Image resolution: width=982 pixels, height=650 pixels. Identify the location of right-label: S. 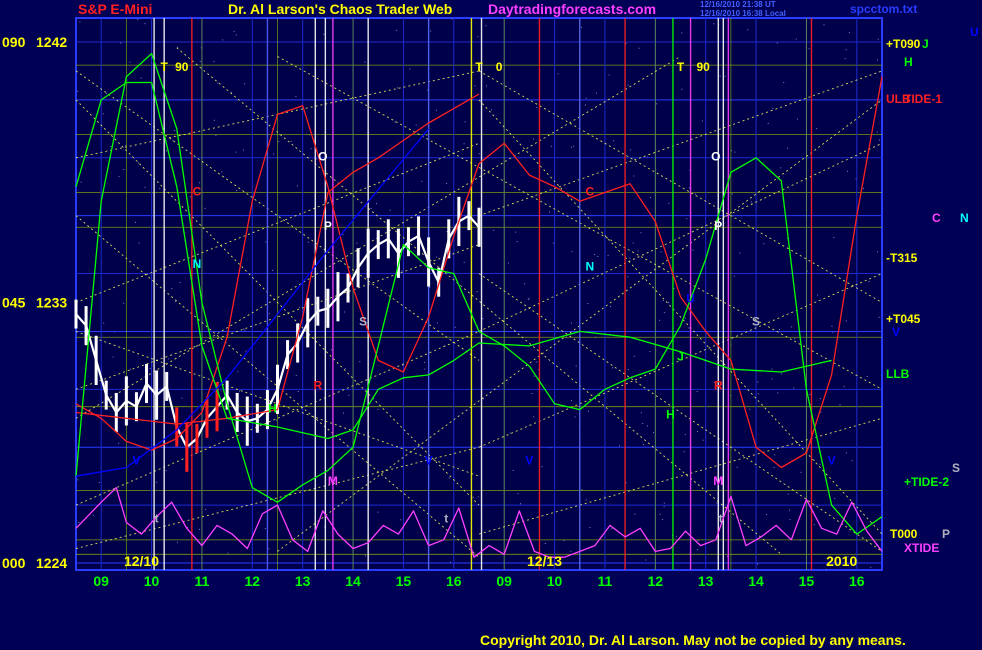
(956, 468).